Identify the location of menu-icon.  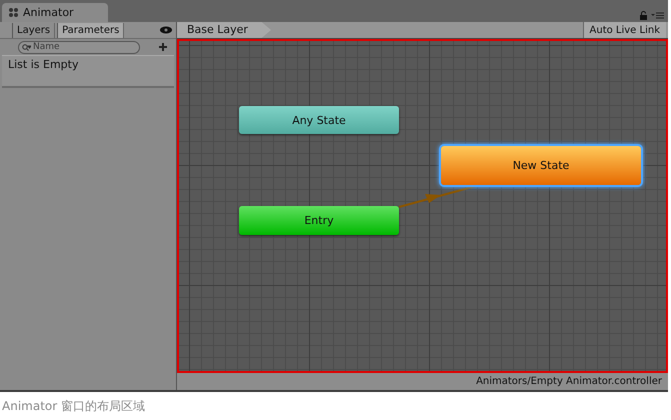
(657, 15).